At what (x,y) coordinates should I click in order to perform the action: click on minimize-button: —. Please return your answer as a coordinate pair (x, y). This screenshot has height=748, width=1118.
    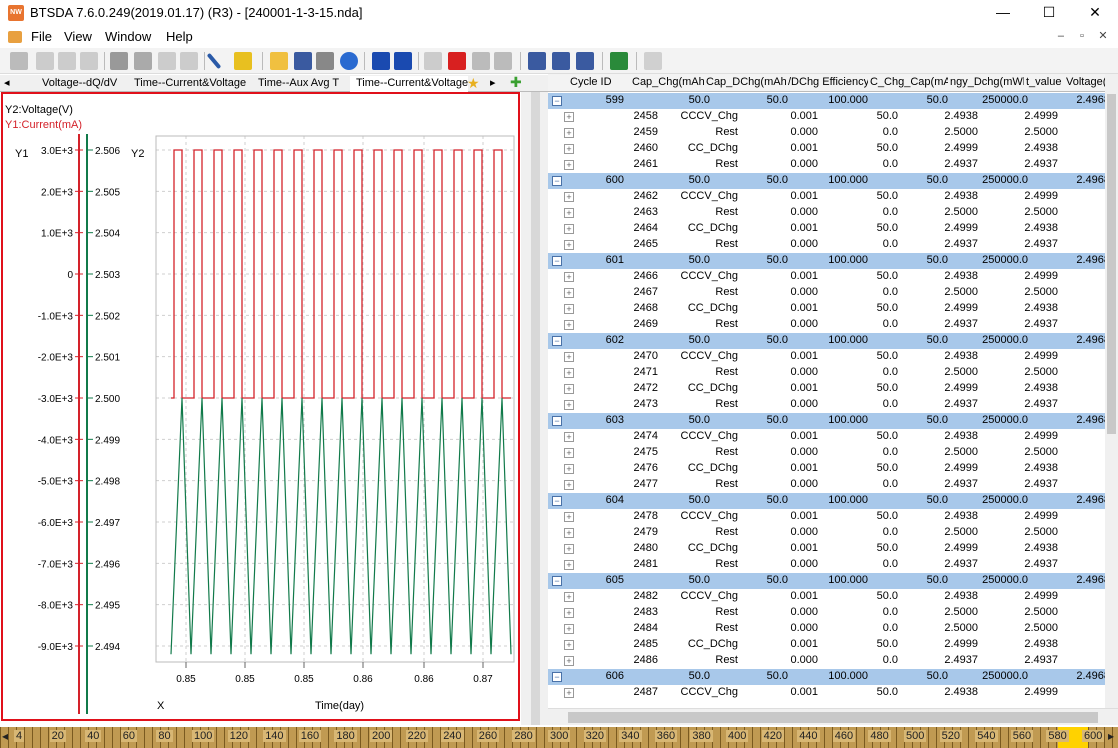
    Looking at the image, I should click on (1003, 13).